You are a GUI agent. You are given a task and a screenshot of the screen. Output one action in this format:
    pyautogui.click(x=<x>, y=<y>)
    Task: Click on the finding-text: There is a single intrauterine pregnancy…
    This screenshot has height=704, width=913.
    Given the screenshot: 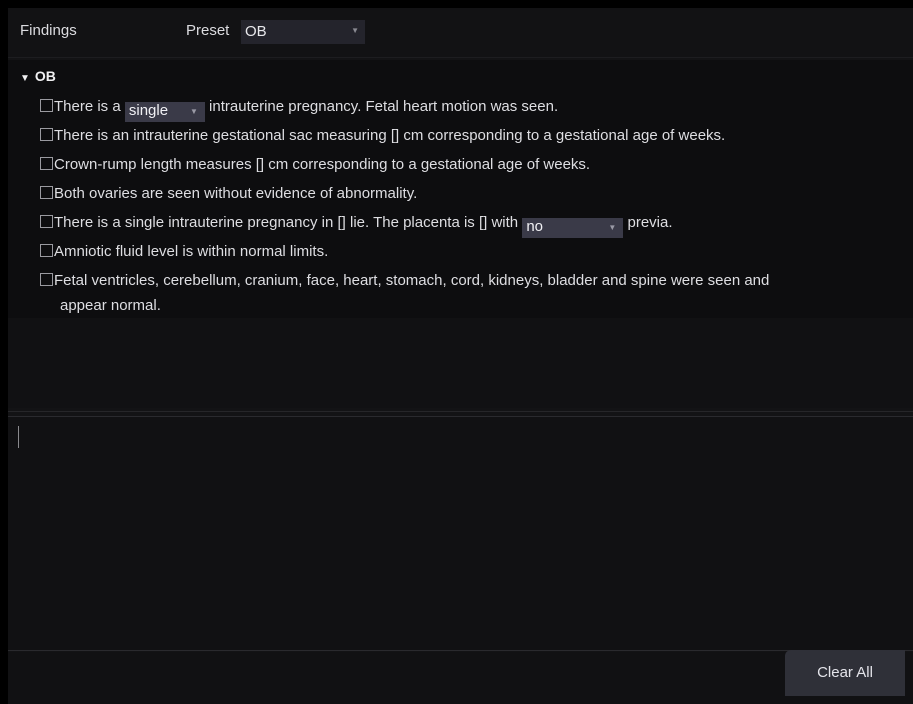 What is the action you would take?
    pyautogui.click(x=288, y=222)
    